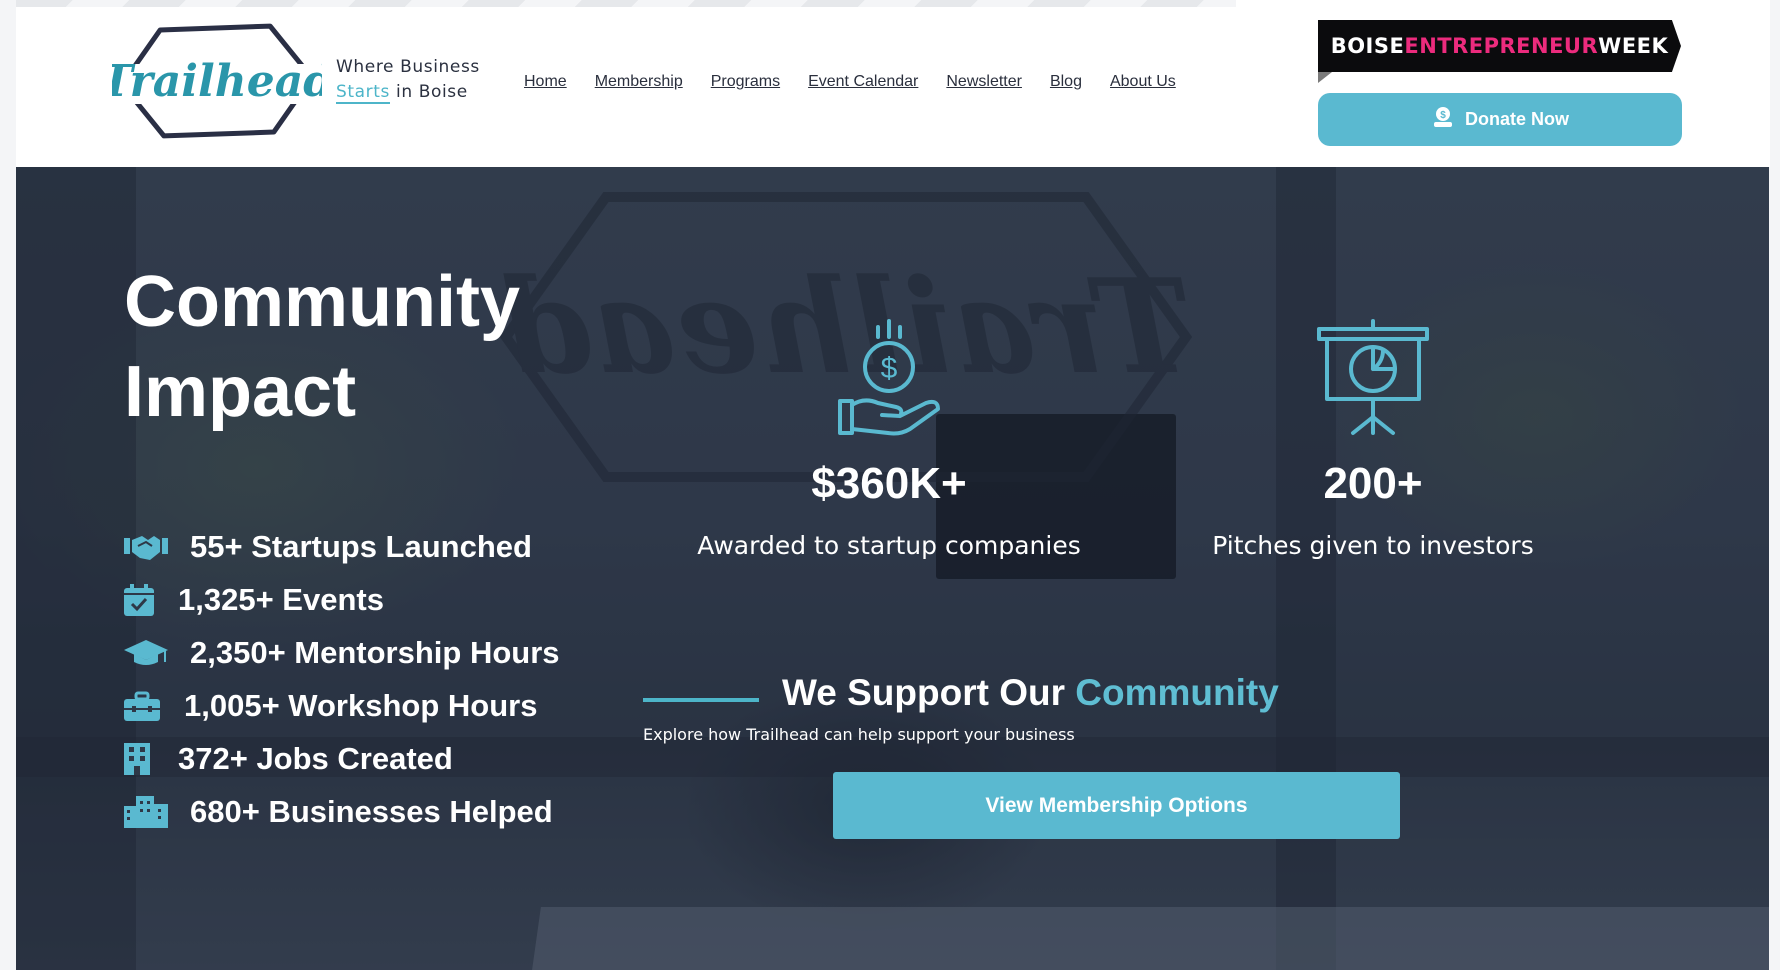 The image size is (1780, 970). Describe the element at coordinates (8, 485) in the screenshot. I see `page-frame-left` at that location.